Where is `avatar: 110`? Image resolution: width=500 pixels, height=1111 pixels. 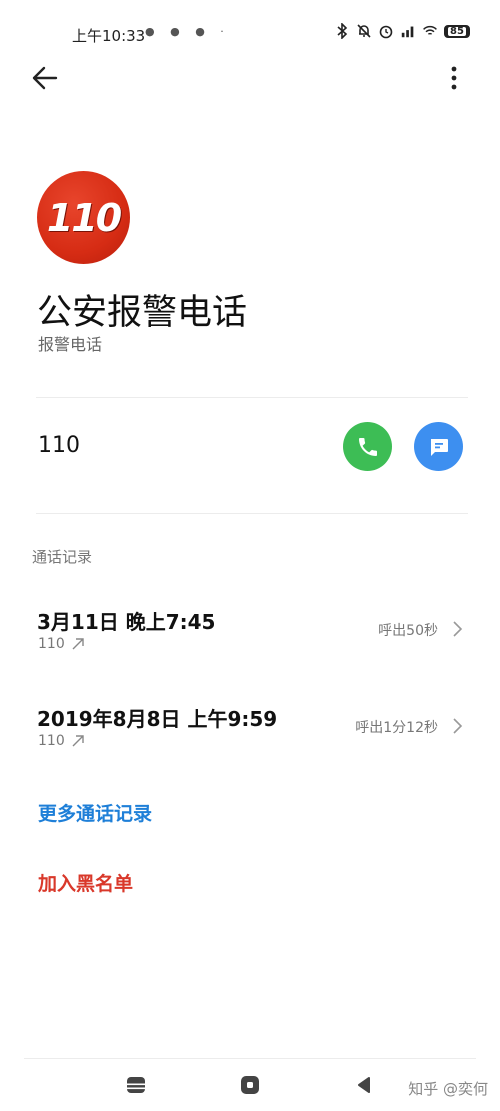
avatar: 110 is located at coordinates (83, 217).